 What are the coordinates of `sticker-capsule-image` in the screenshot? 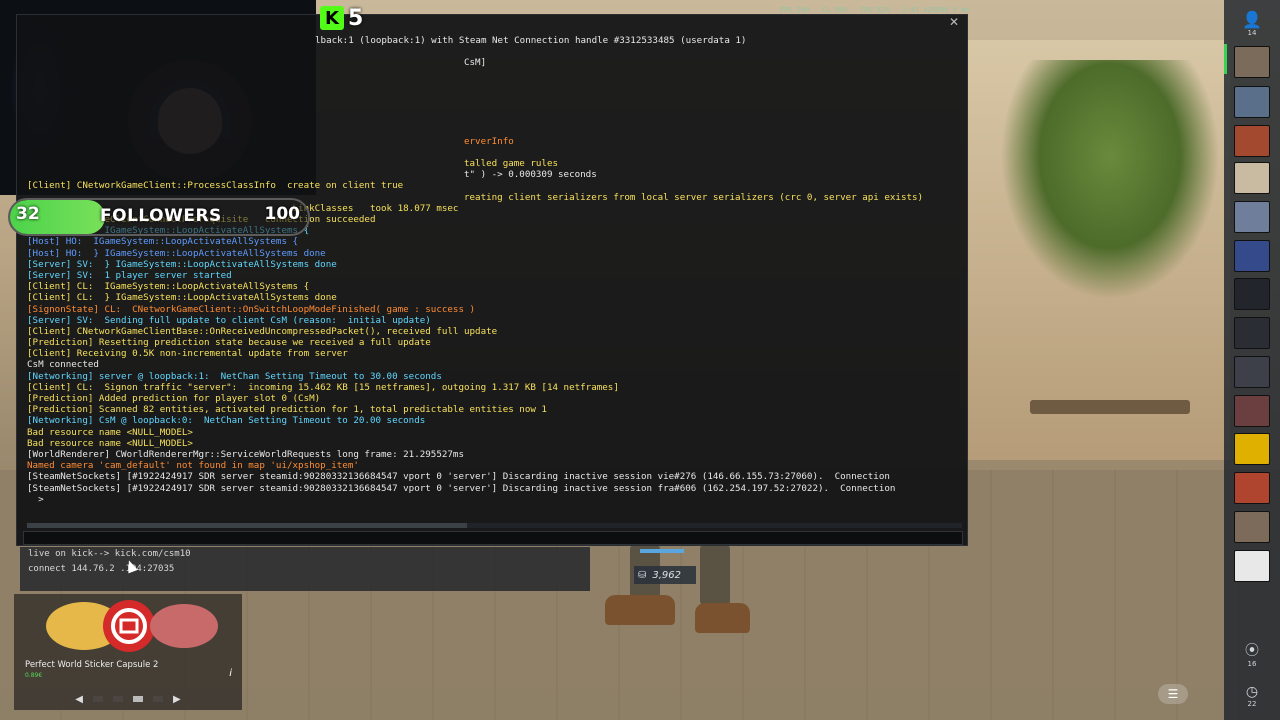 It's located at (132, 626).